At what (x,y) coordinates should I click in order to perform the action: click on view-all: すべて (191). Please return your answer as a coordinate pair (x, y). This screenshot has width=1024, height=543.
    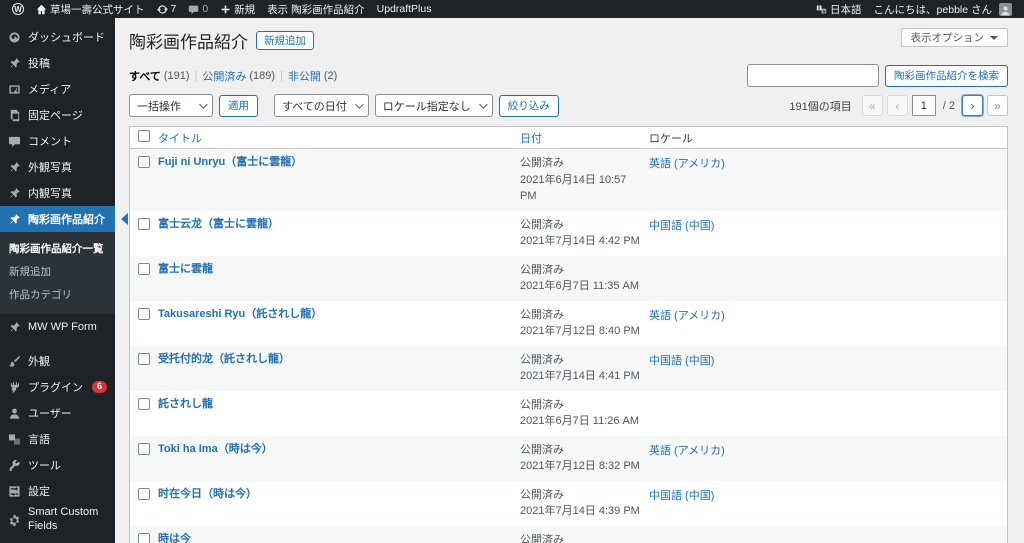
    Looking at the image, I should click on (159, 76).